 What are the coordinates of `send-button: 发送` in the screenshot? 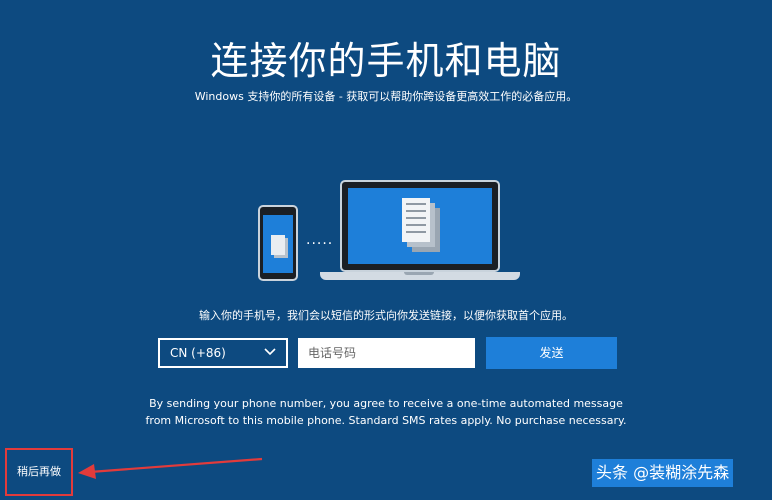 It's located at (551, 353).